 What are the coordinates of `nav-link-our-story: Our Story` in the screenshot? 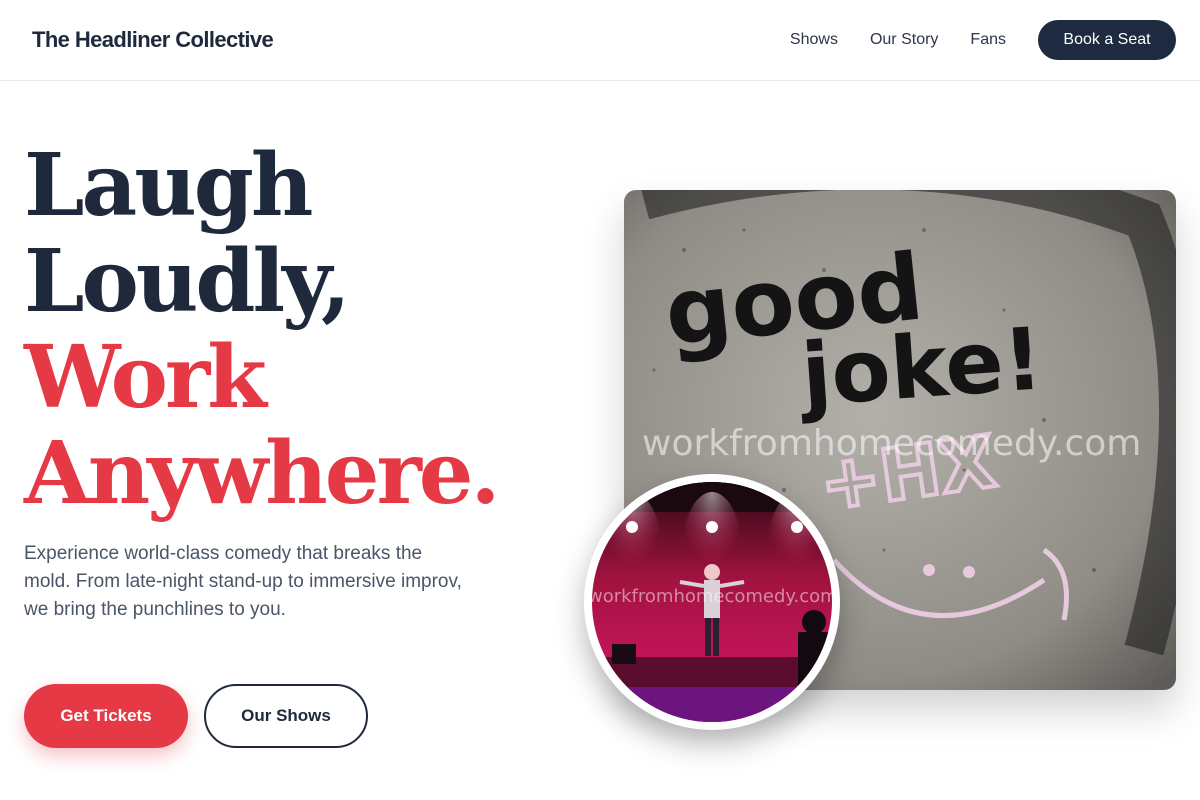 It's located at (904, 40).